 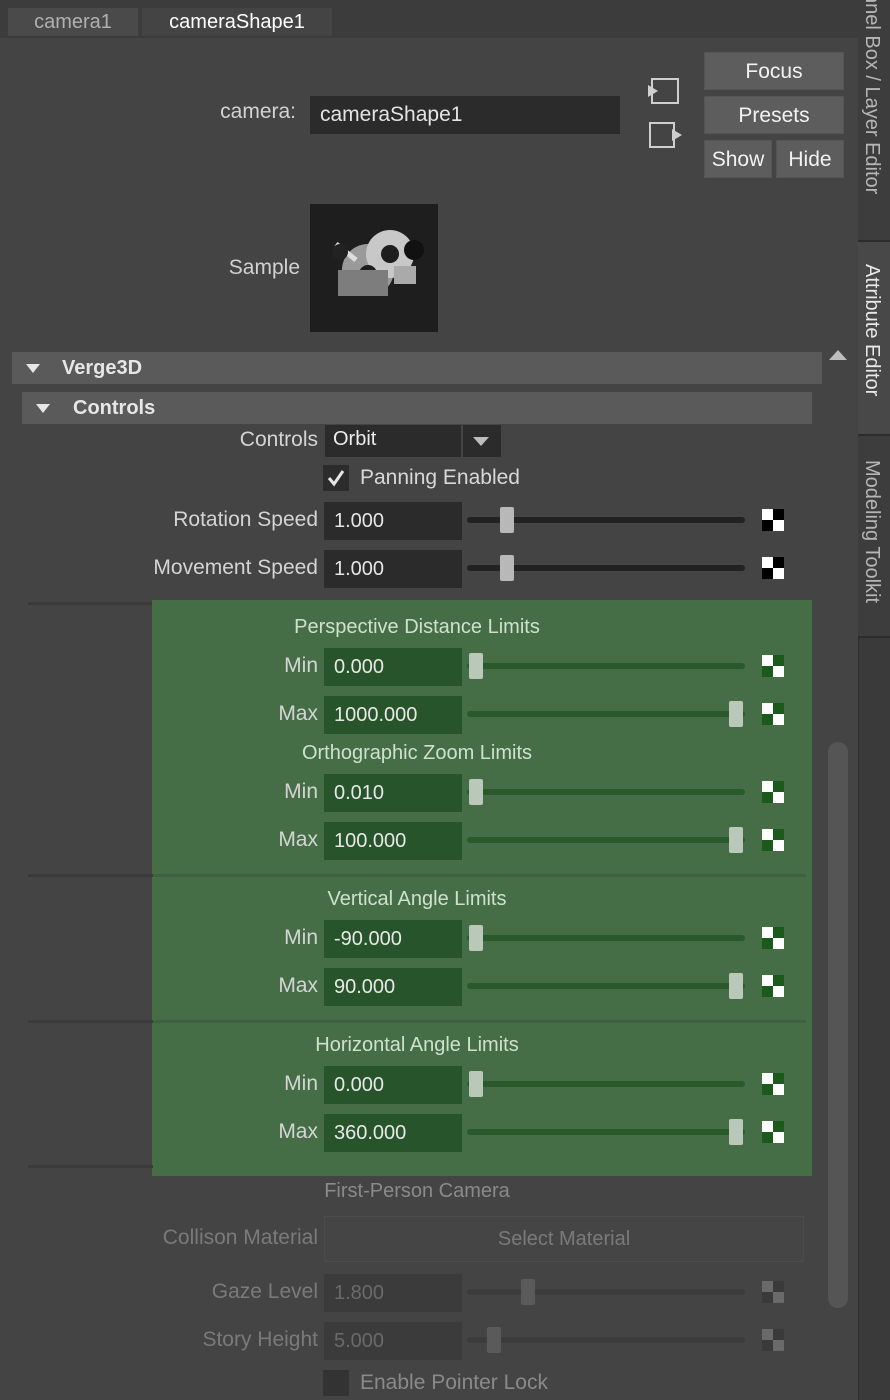 I want to click on camera-name-field: cameraShape1, so click(x=465, y=115).